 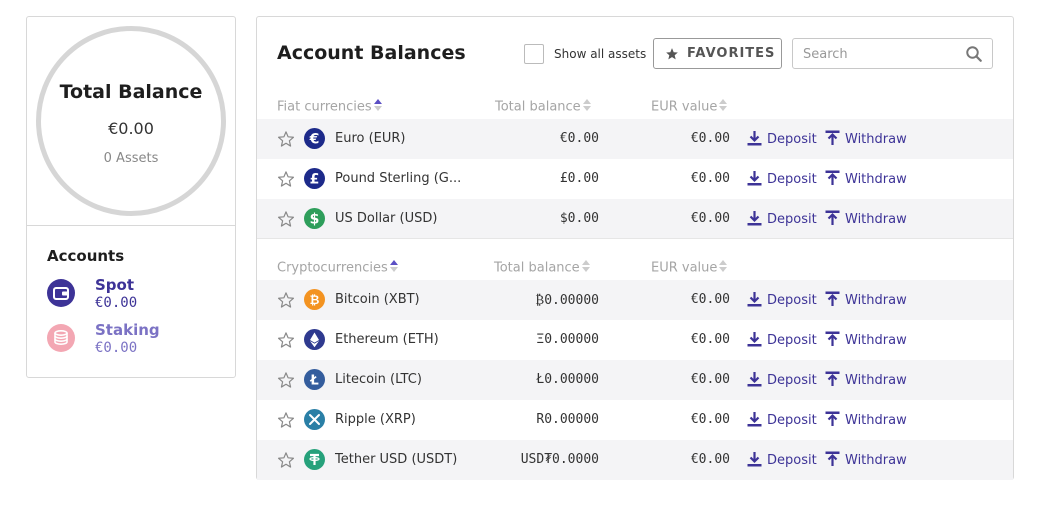 I want to click on favorites-button: FAVORITES, so click(x=717, y=53).